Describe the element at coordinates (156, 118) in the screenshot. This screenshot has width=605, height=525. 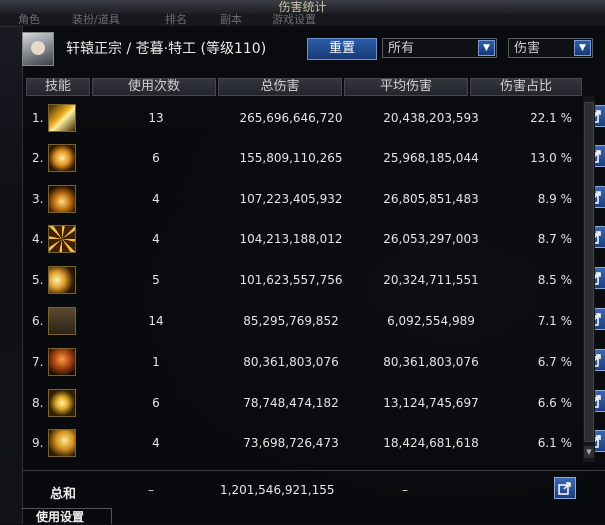
I see `row-uses: 13` at that location.